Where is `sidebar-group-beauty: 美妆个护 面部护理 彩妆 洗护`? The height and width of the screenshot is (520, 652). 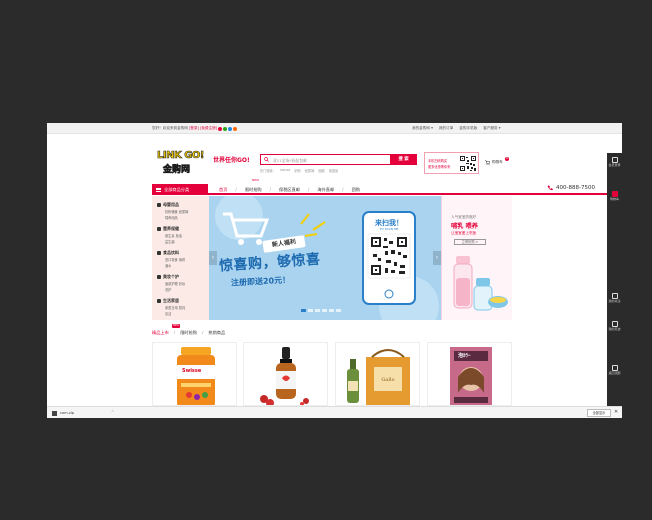 sidebar-group-beauty: 美妆个护 面部护理 彩妆 洗护 is located at coordinates (183, 283).